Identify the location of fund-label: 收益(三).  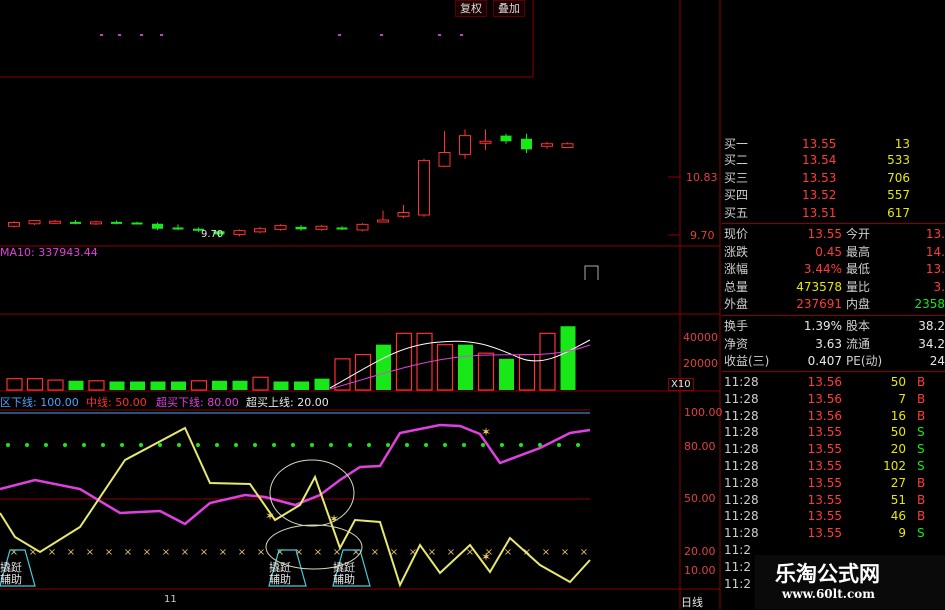
(747, 361).